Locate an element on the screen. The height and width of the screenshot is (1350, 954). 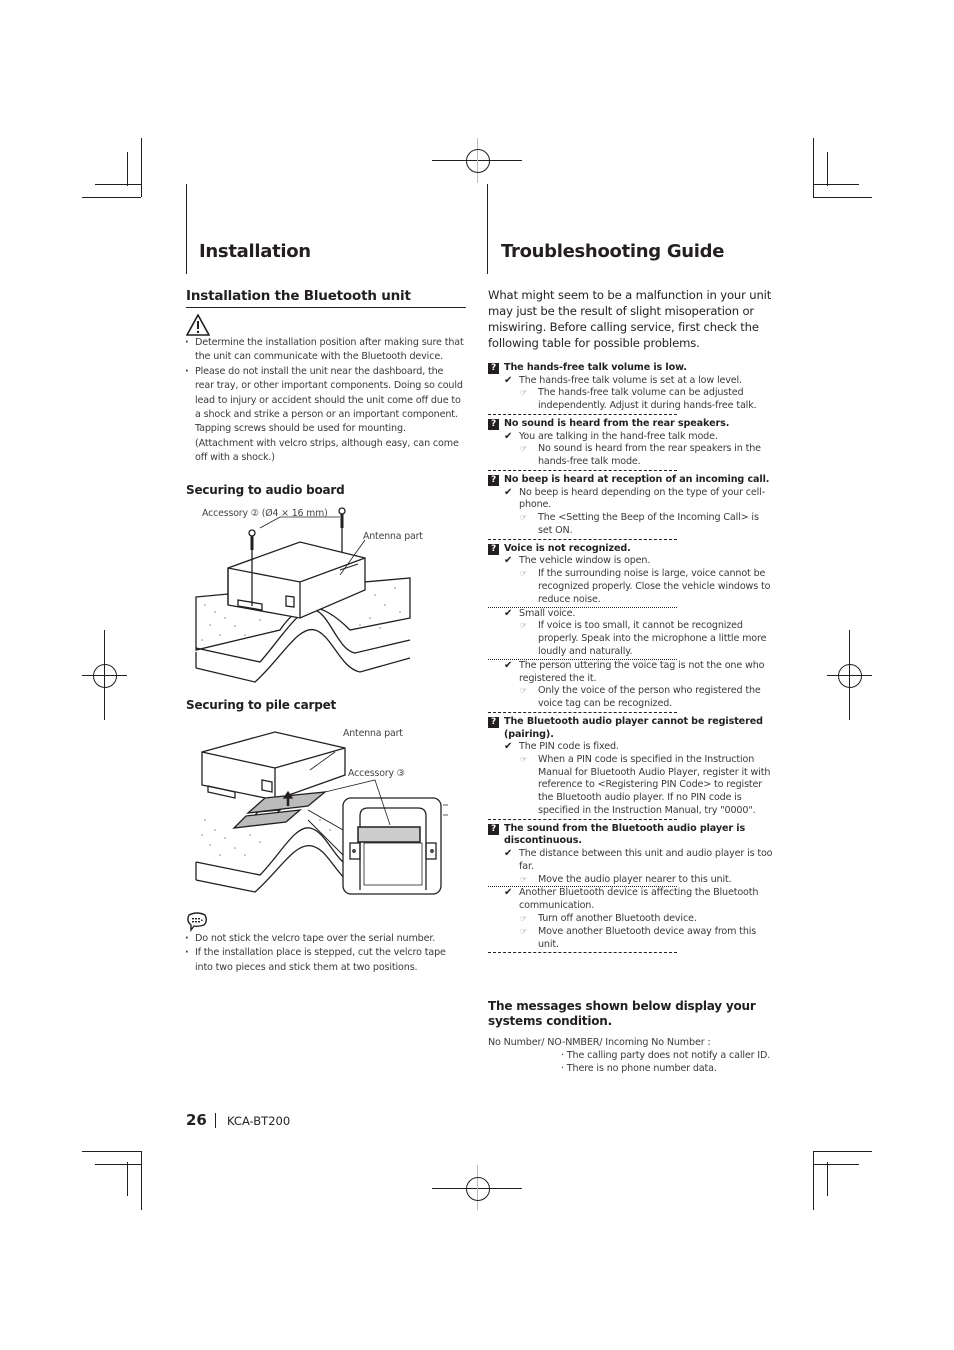
section-bar-right is located at coordinates (487, 229).